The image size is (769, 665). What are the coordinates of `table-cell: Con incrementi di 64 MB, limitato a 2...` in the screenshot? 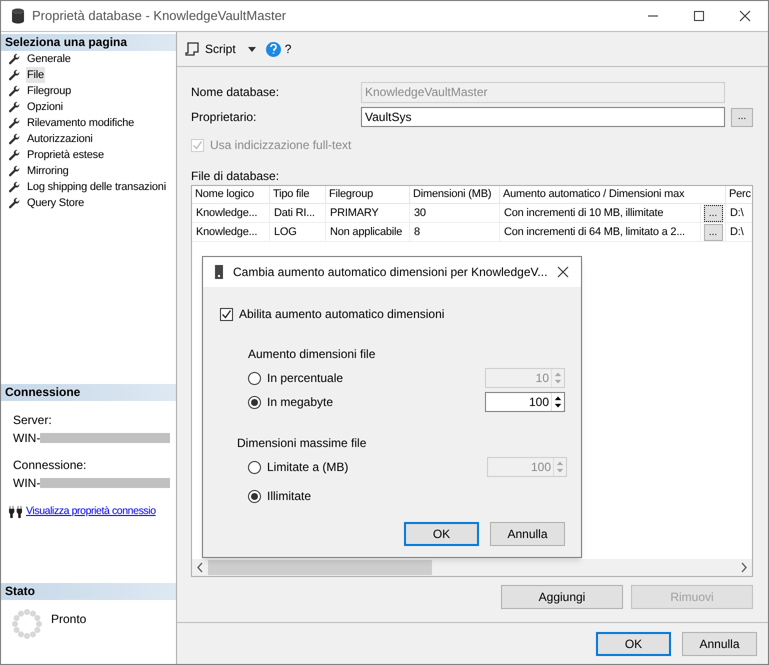 It's located at (600, 232).